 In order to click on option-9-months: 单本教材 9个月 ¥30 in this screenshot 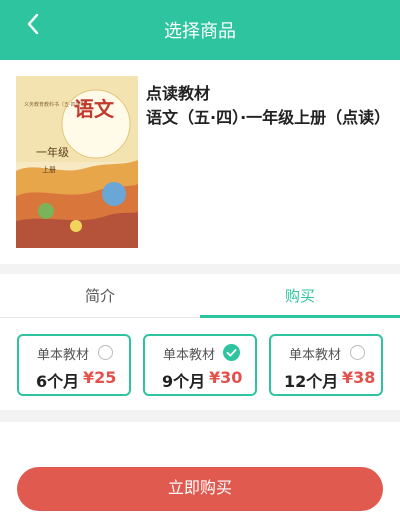, I will do `click(200, 365)`.